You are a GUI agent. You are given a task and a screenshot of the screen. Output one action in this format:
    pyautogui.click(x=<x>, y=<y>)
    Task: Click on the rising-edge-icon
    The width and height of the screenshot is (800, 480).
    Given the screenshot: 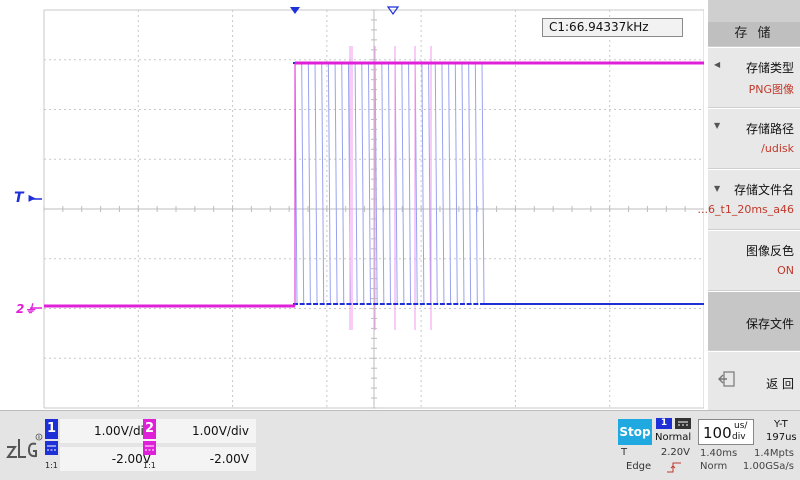 What is the action you would take?
    pyautogui.click(x=674, y=467)
    